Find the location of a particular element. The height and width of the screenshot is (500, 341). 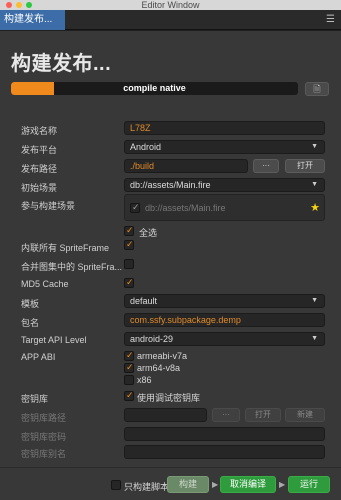

run-button: 运行 is located at coordinates (309, 484).